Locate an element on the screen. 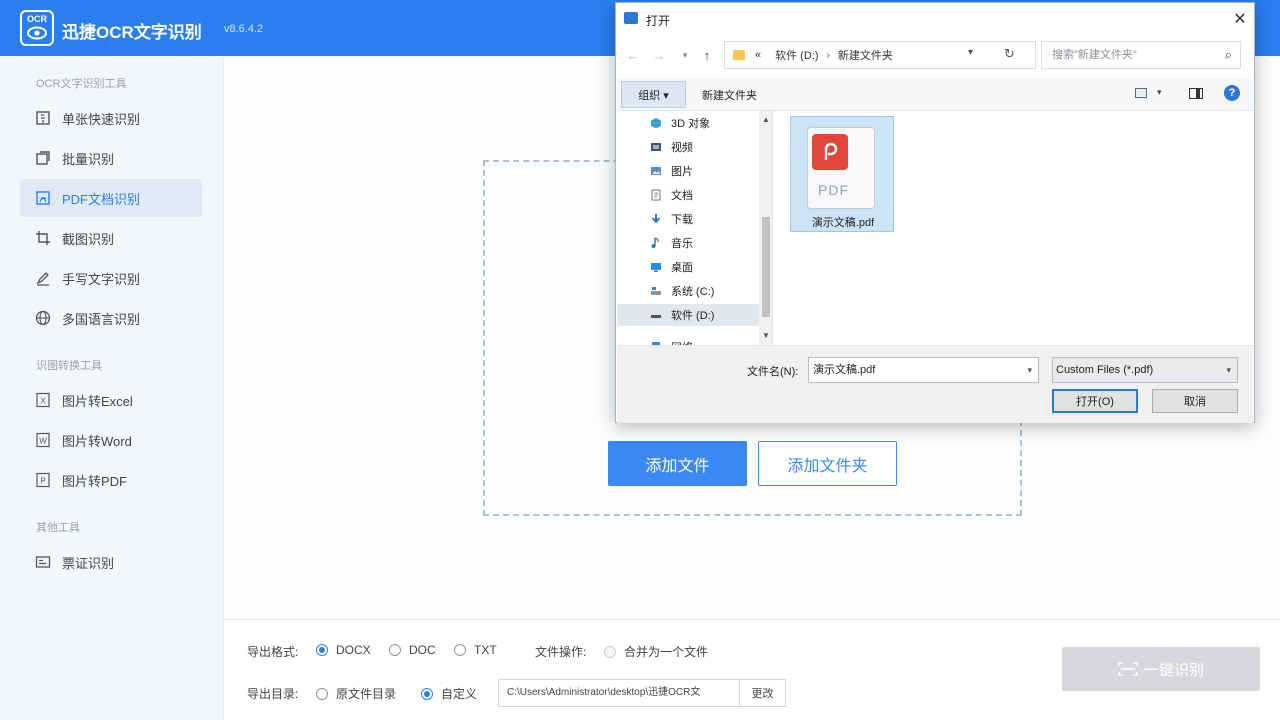  tree-item-label: 桌面 is located at coordinates (682, 268).